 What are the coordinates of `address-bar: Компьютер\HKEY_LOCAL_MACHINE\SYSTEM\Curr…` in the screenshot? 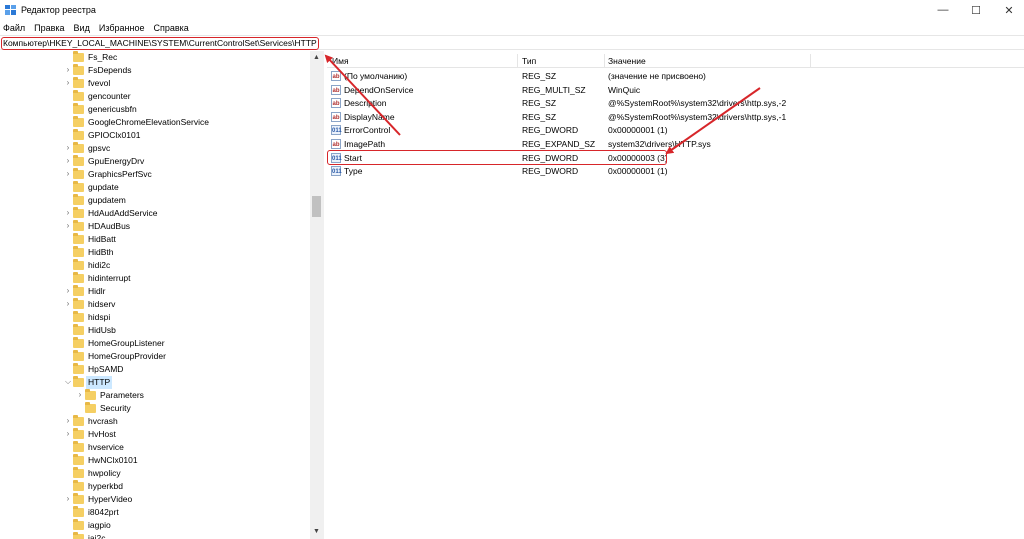 It's located at (512, 42).